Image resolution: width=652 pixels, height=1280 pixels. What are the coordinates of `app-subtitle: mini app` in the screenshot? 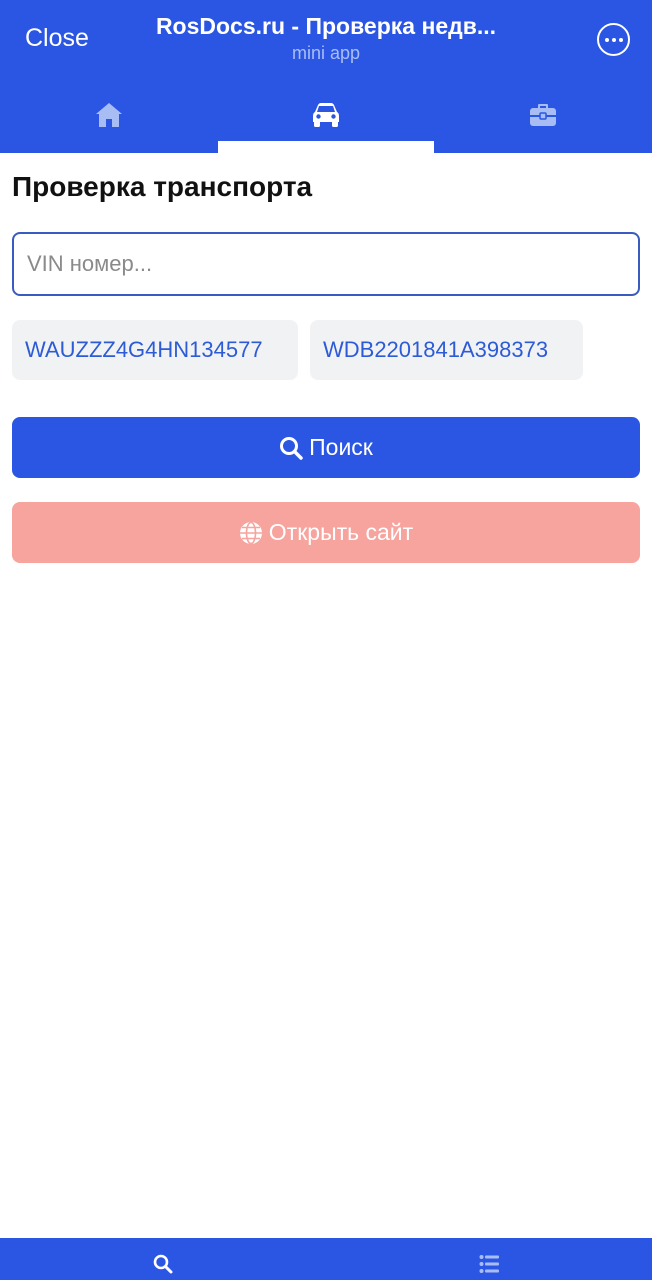 It's located at (326, 53).